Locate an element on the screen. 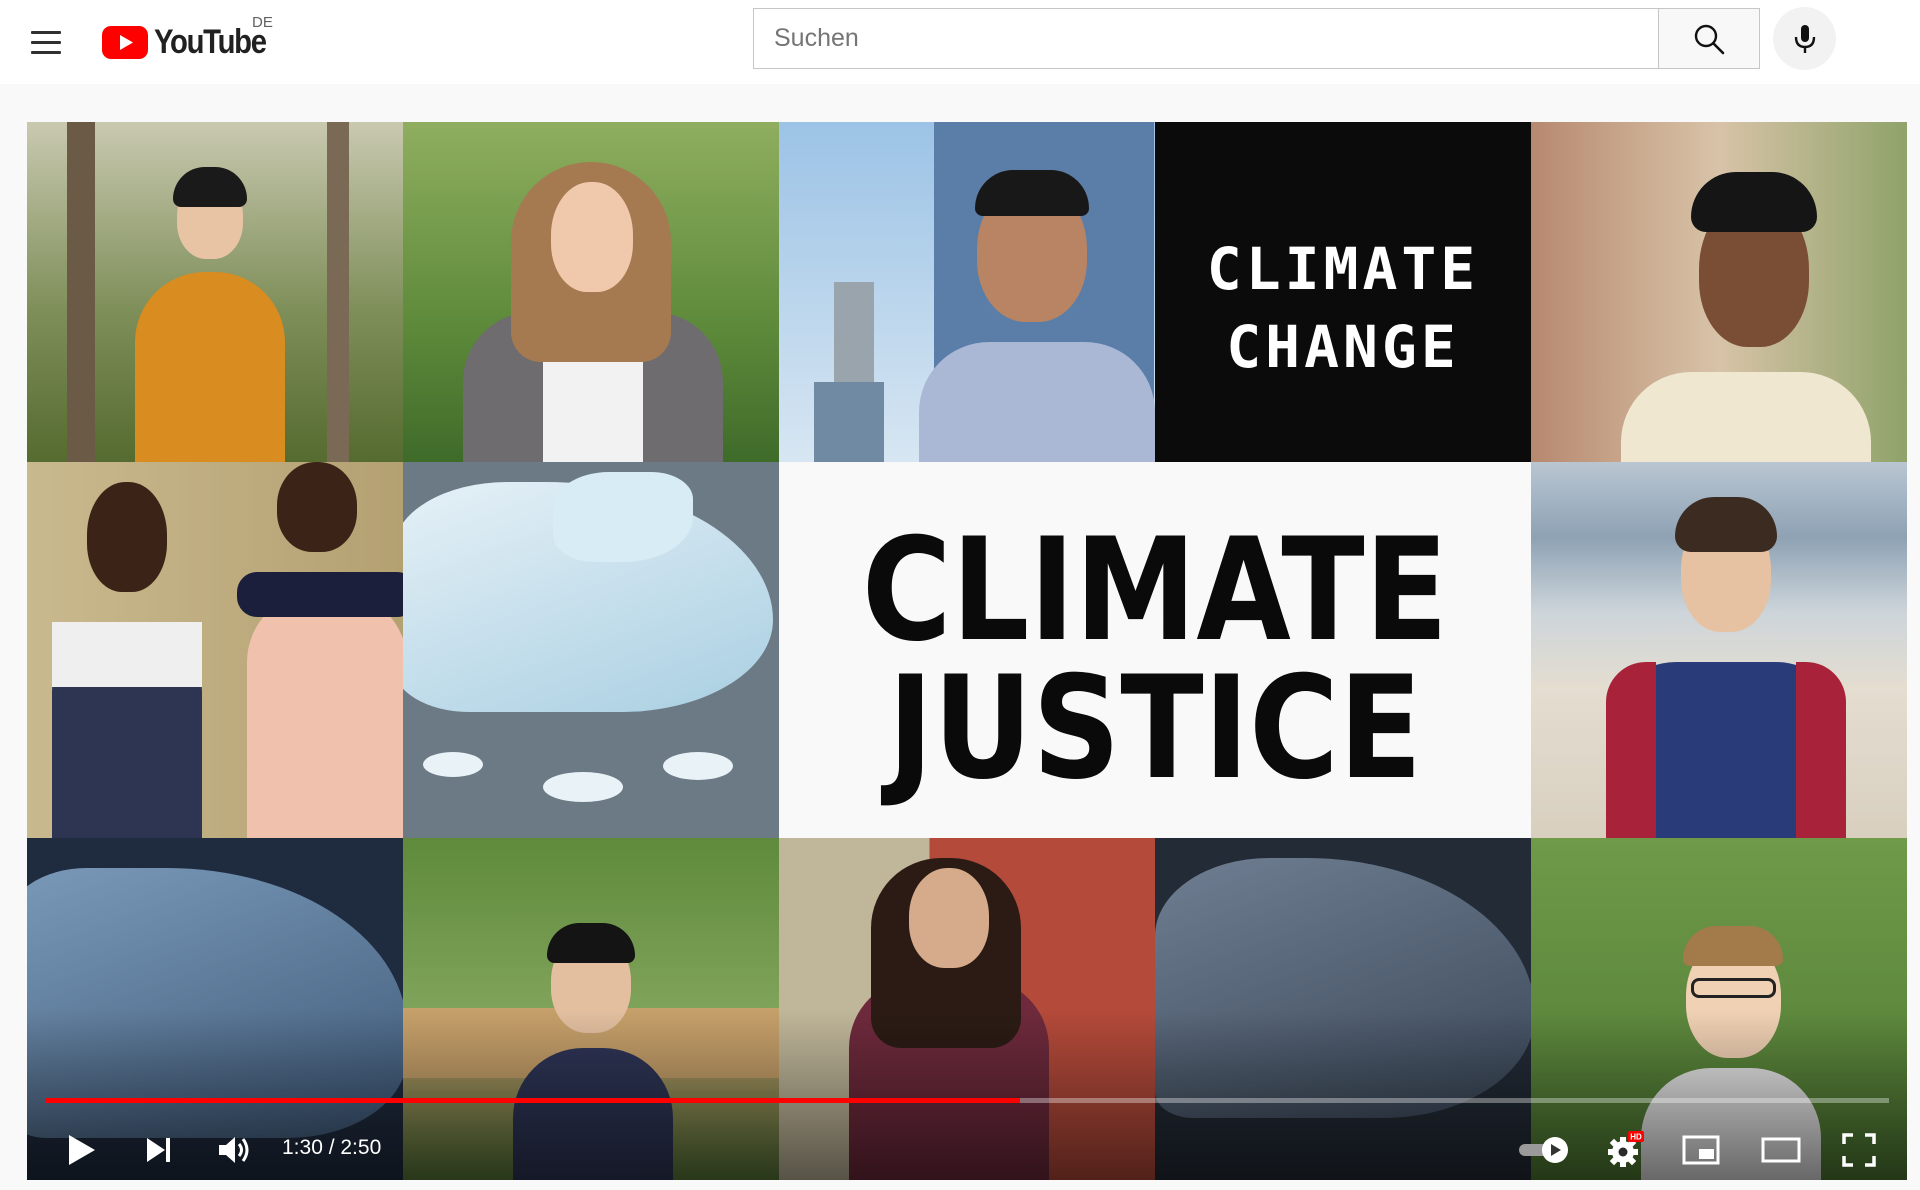 This screenshot has height=1190, width=1920. video-tile-girl-eucalyptus is located at coordinates (215, 292).